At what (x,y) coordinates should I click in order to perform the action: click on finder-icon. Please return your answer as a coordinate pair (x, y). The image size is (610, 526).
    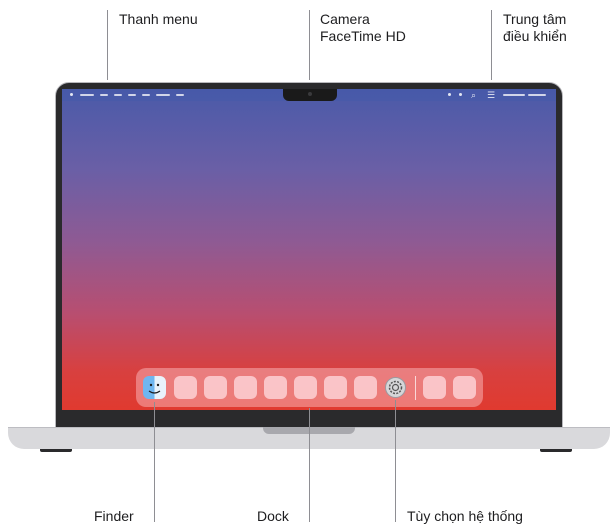
    Looking at the image, I should click on (154, 387).